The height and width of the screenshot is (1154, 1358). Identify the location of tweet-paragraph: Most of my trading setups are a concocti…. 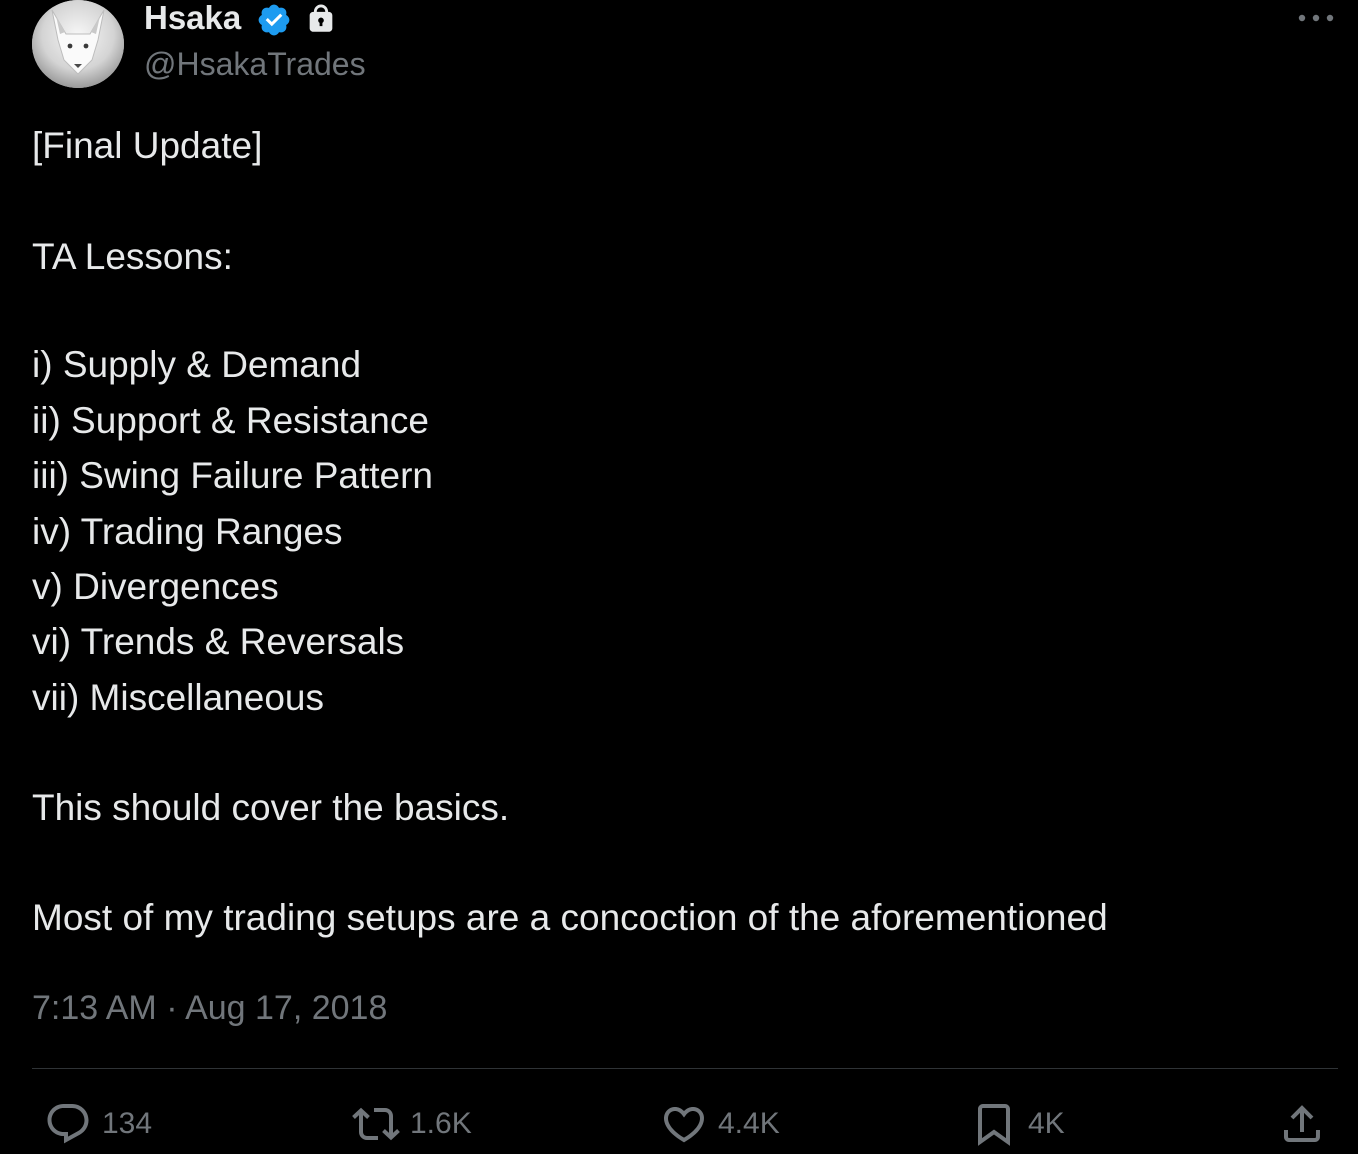
(570, 917).